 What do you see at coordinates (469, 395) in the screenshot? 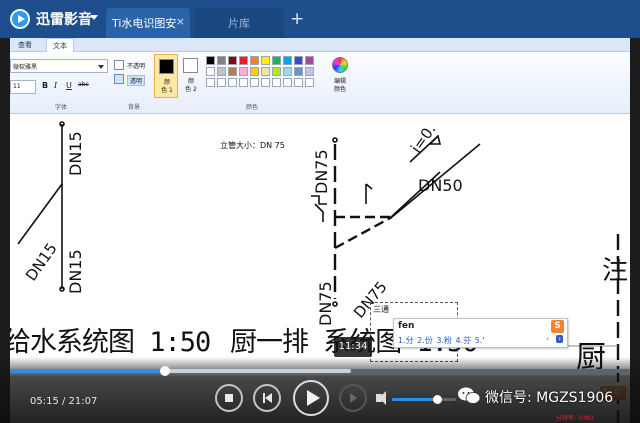
I see `wechat-icon` at bounding box center [469, 395].